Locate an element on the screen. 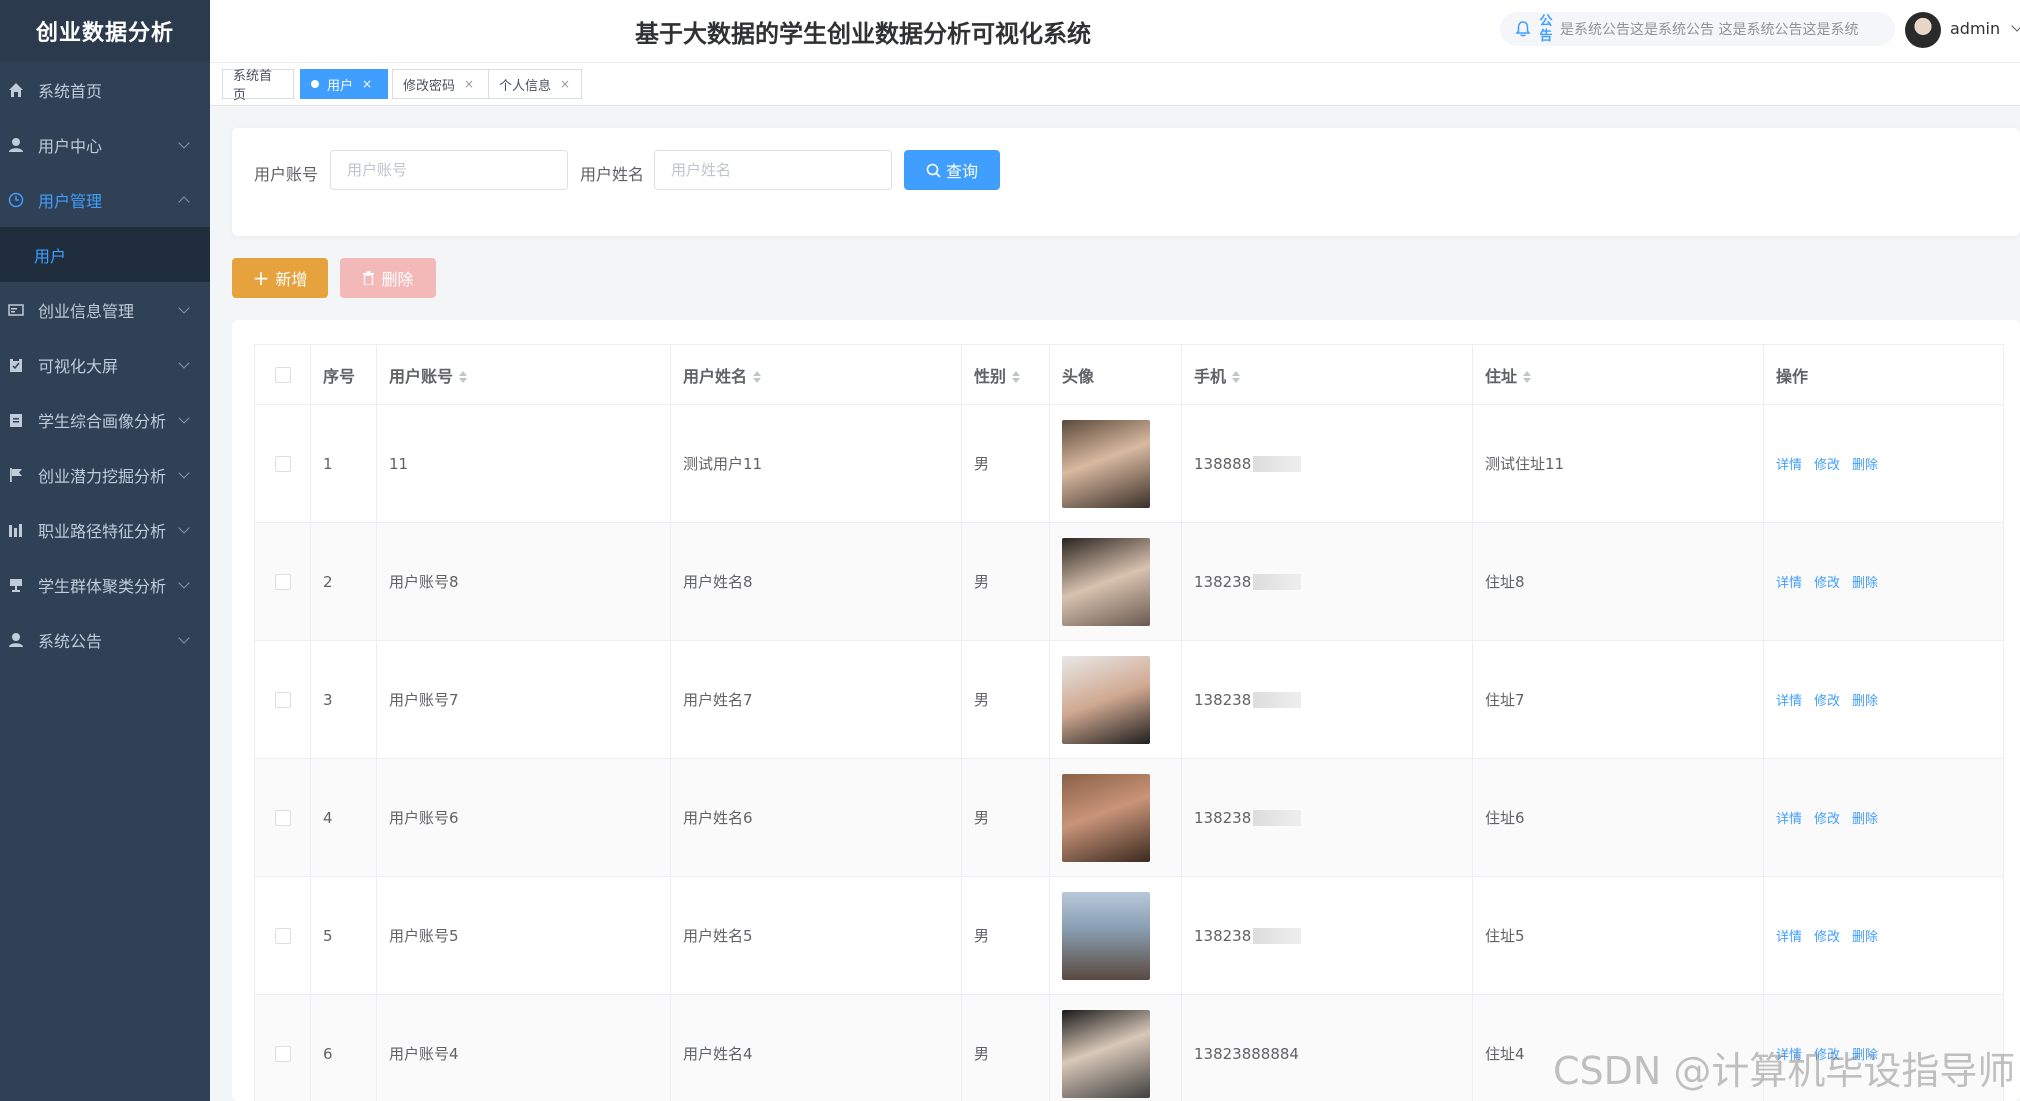 The image size is (2020, 1101). select-all-cell is located at coordinates (282, 374).